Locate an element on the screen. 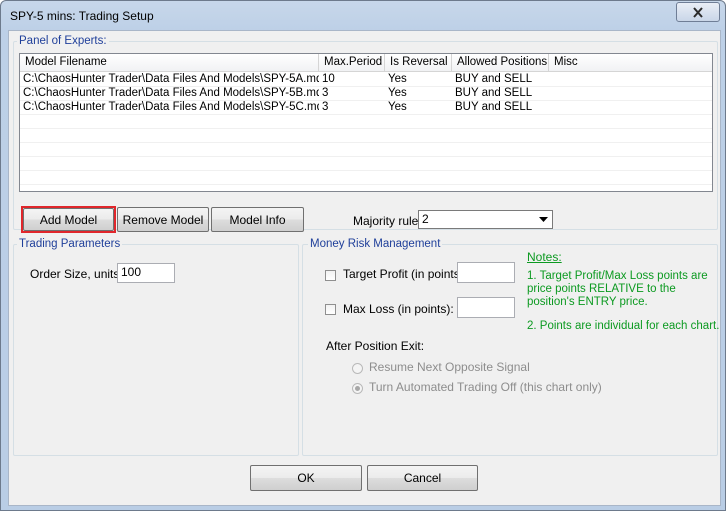 The image size is (726, 511). panel-of-experts-legend: Panel of Experts: is located at coordinates (63, 41).